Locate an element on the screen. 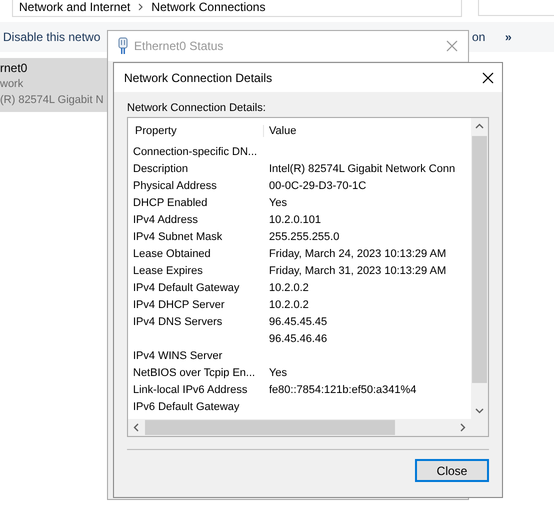  horizontal-scrollbar is located at coordinates (299, 427).